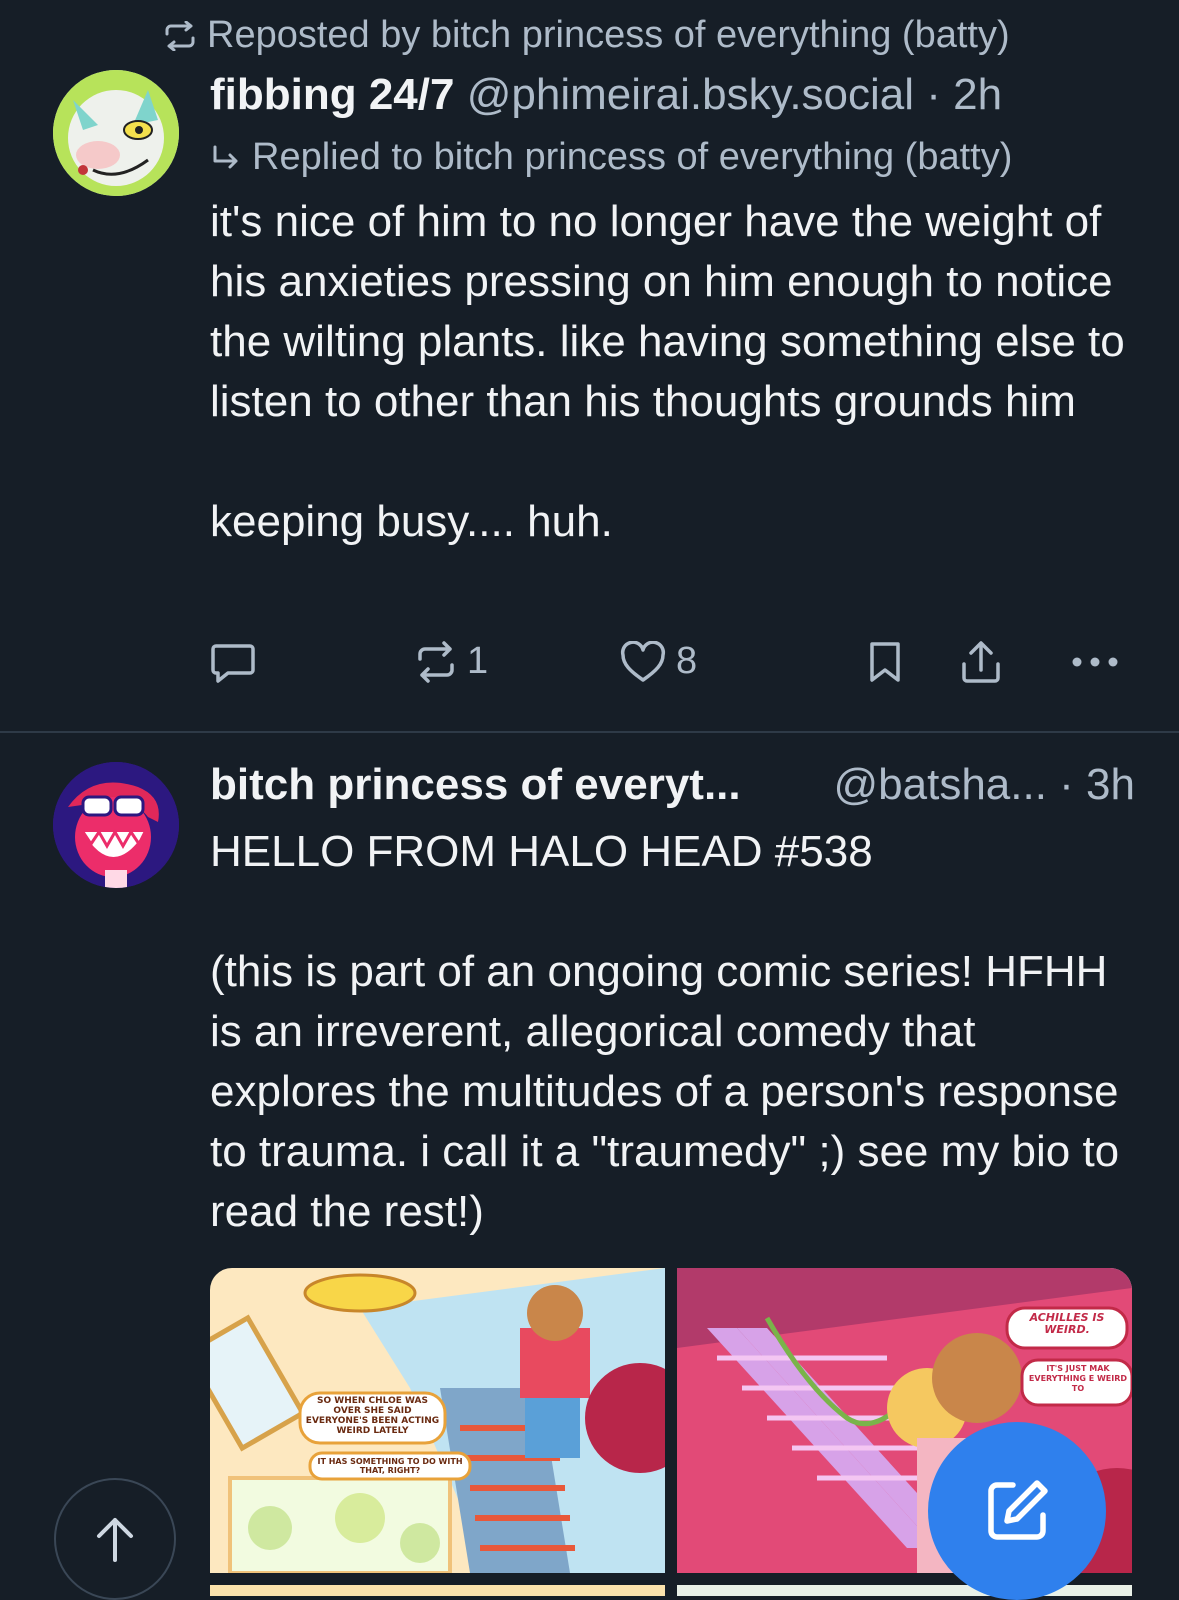 The image size is (1179, 1600). I want to click on compose-icon, so click(1018, 1510).